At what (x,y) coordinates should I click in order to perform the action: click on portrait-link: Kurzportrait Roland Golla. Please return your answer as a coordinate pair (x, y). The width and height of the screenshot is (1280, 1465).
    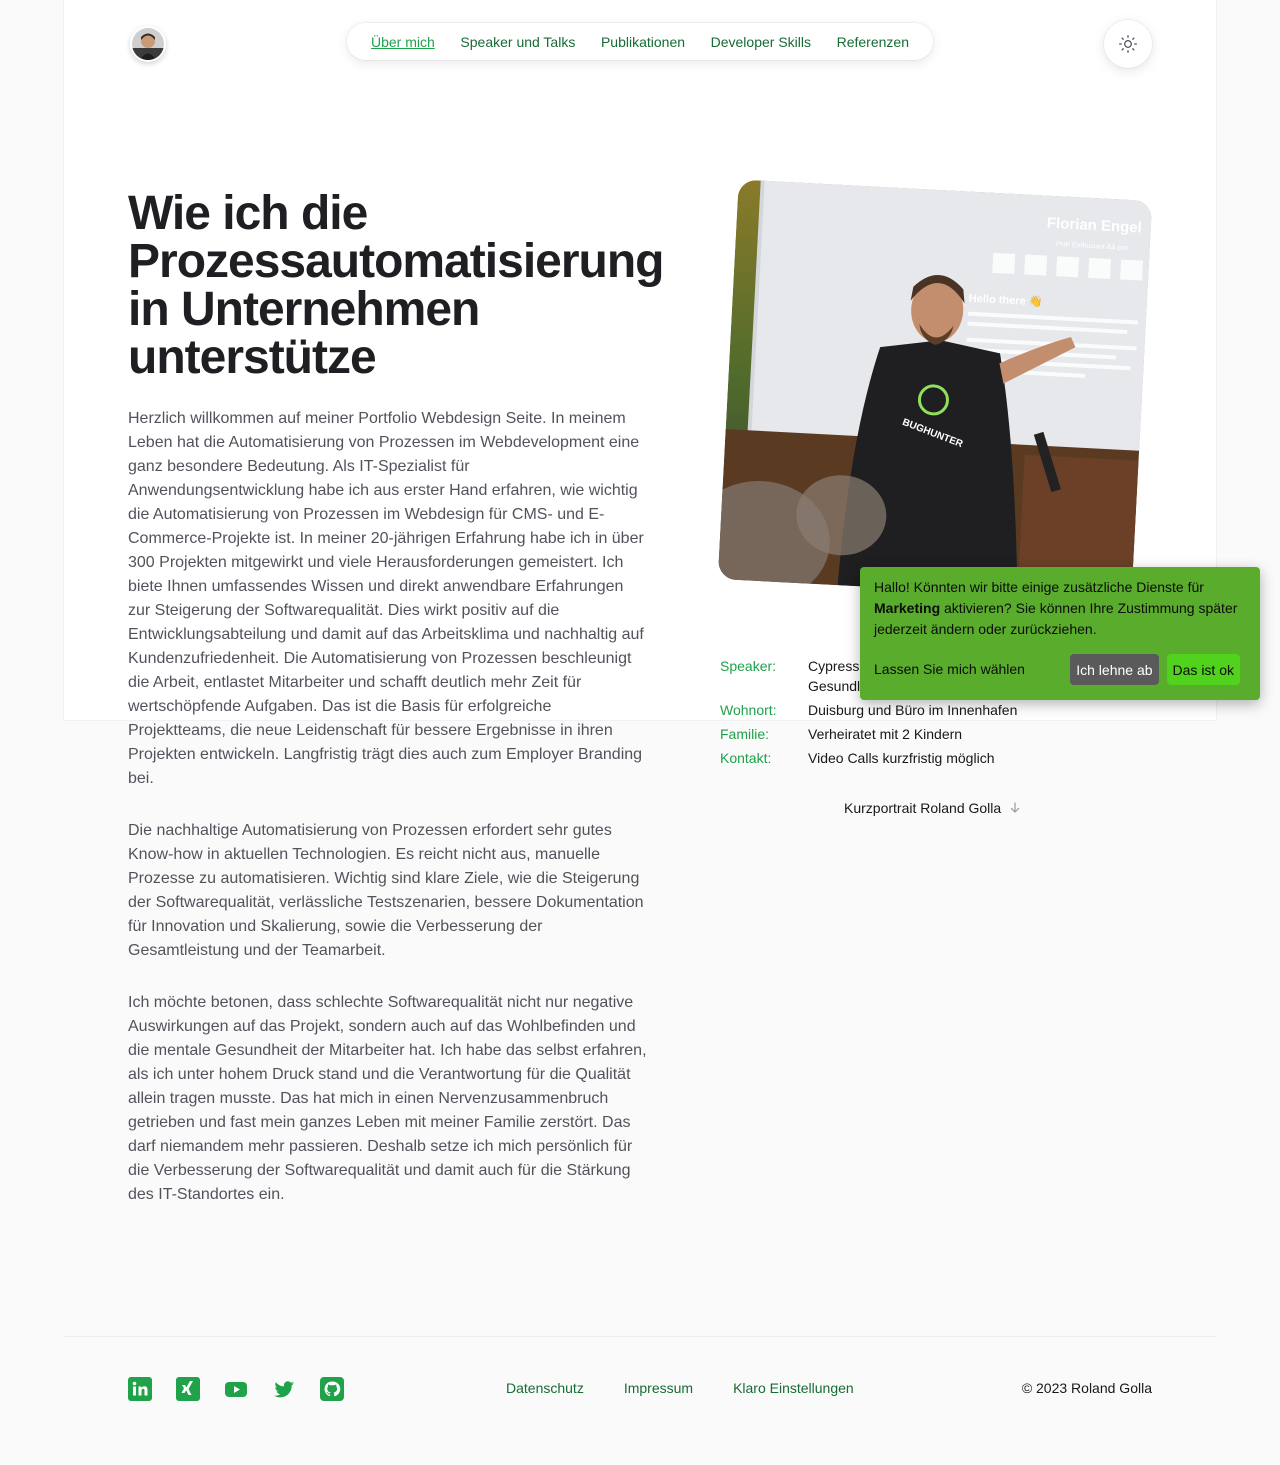
    Looking at the image, I should click on (932, 808).